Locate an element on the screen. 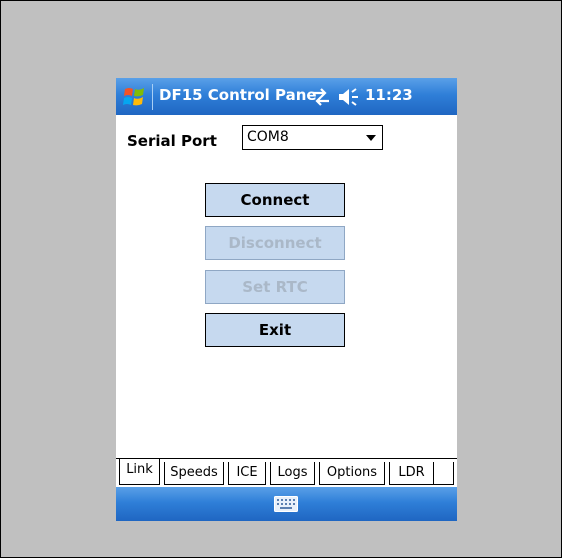 Image resolution: width=562 pixels, height=558 pixels. tab-speeds: Speeds is located at coordinates (194, 473).